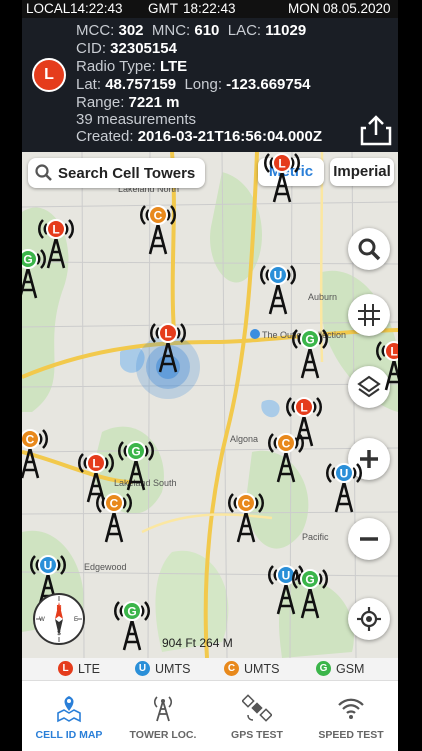  Describe the element at coordinates (162, 668) in the screenshot. I see `legend-umts-u: U UMTS` at that location.